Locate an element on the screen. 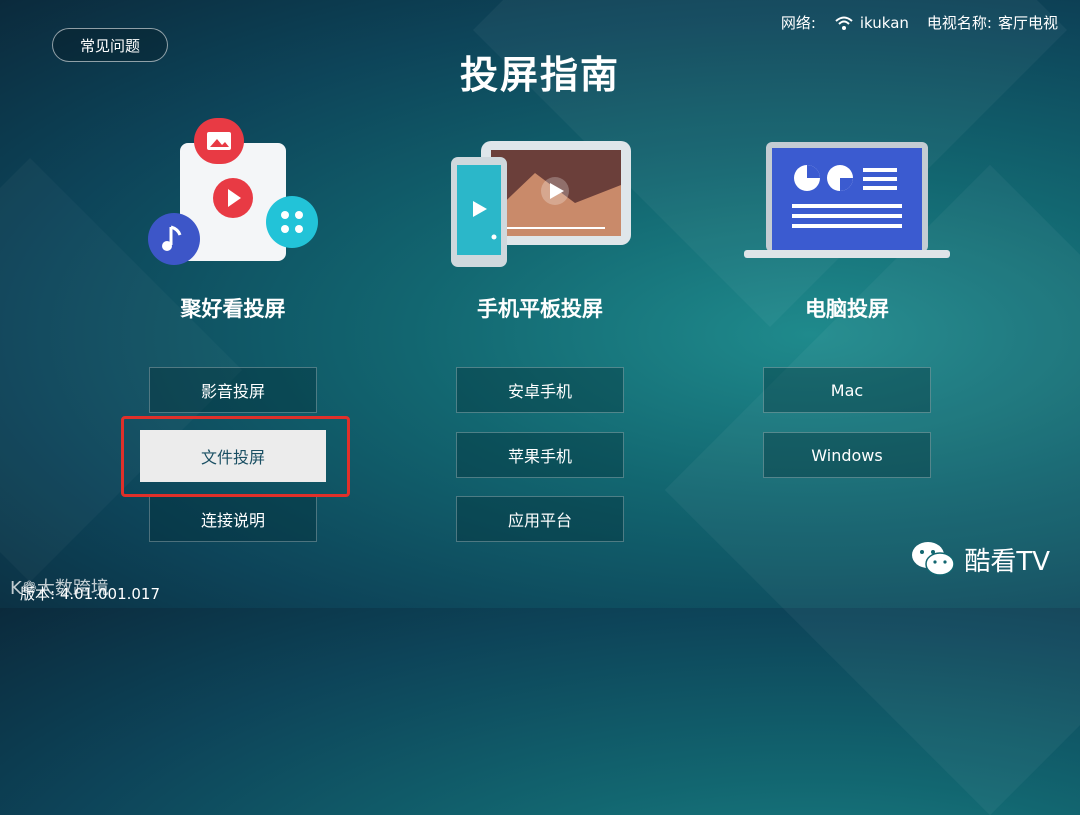 The height and width of the screenshot is (815, 1080). option-media-cast: 影音投屏 is located at coordinates (233, 390).